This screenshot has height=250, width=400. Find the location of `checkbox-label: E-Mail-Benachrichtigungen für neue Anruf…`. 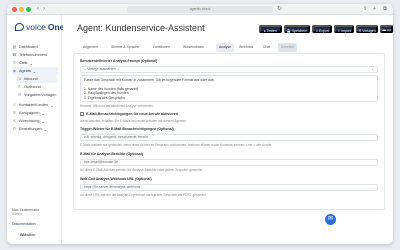

checkbox-label: E-Mail-Benachrichtigungen für neue Anruf… is located at coordinates (132, 114).